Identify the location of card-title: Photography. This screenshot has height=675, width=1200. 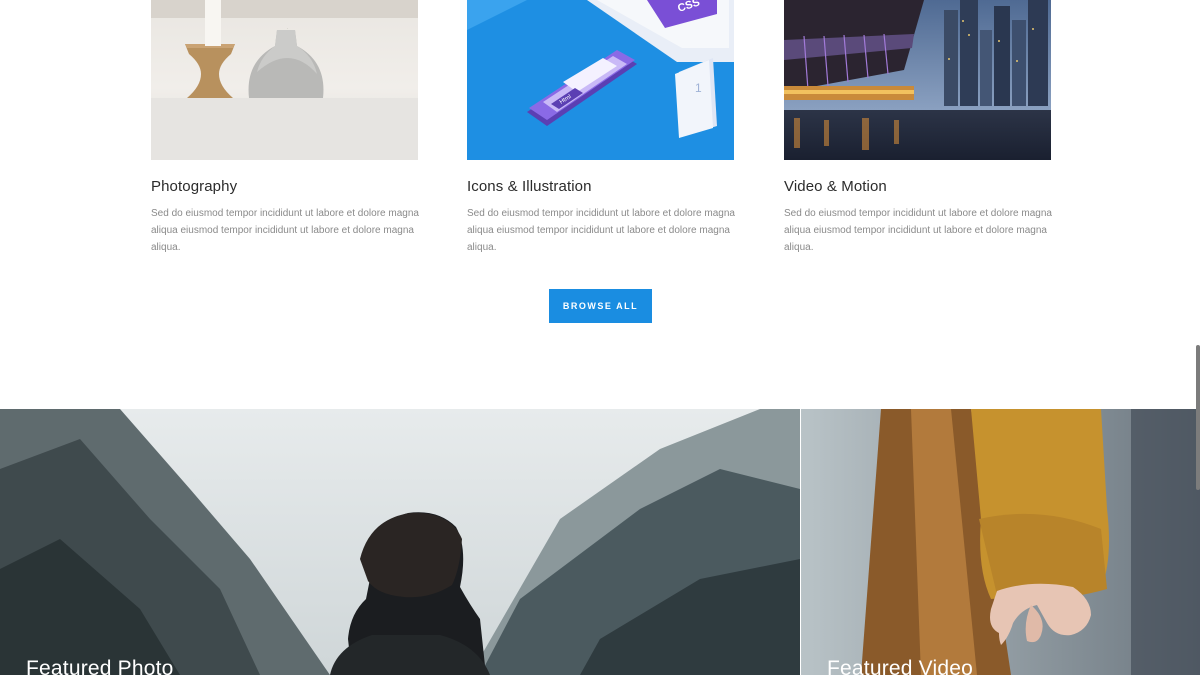
(194, 186).